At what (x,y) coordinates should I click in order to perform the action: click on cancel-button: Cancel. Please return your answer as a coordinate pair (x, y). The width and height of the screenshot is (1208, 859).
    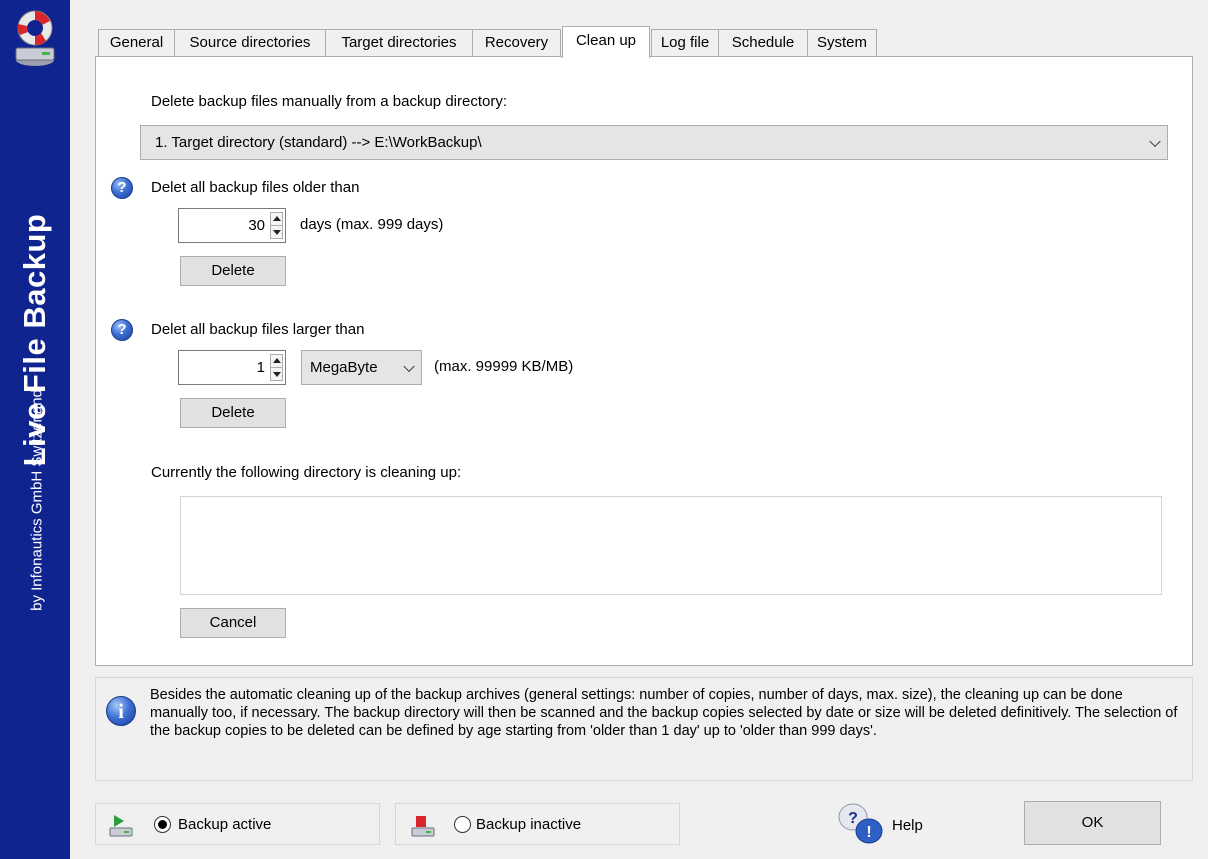
    Looking at the image, I should click on (233, 623).